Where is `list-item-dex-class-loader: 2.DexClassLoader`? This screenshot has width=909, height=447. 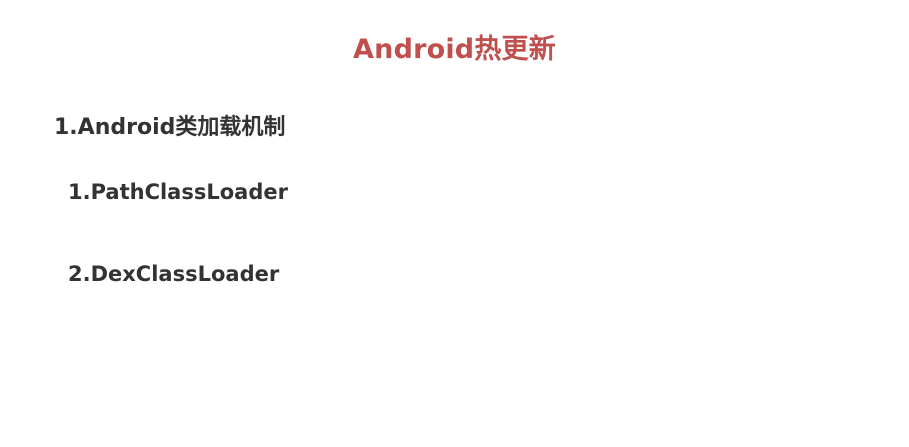
list-item-dex-class-loader: 2.DexClassLoader is located at coordinates (174, 274).